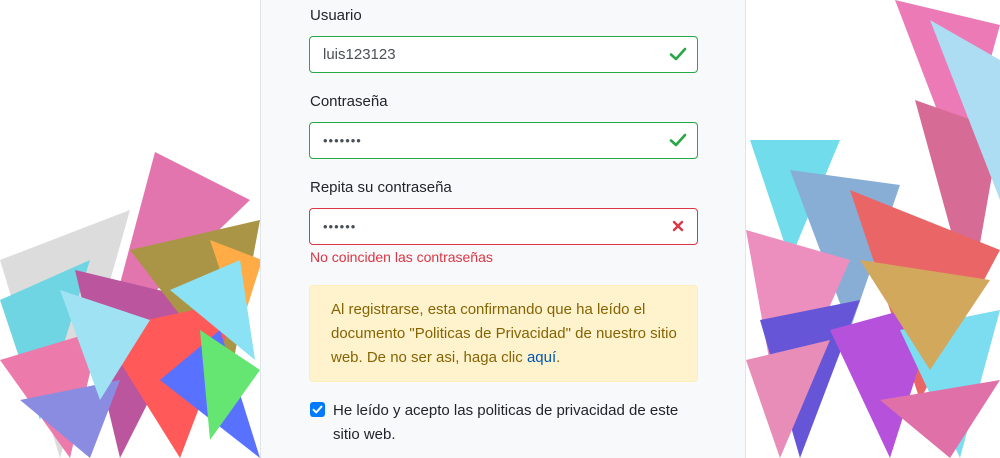 The height and width of the screenshot is (458, 1000). I want to click on username-field, so click(503, 54).